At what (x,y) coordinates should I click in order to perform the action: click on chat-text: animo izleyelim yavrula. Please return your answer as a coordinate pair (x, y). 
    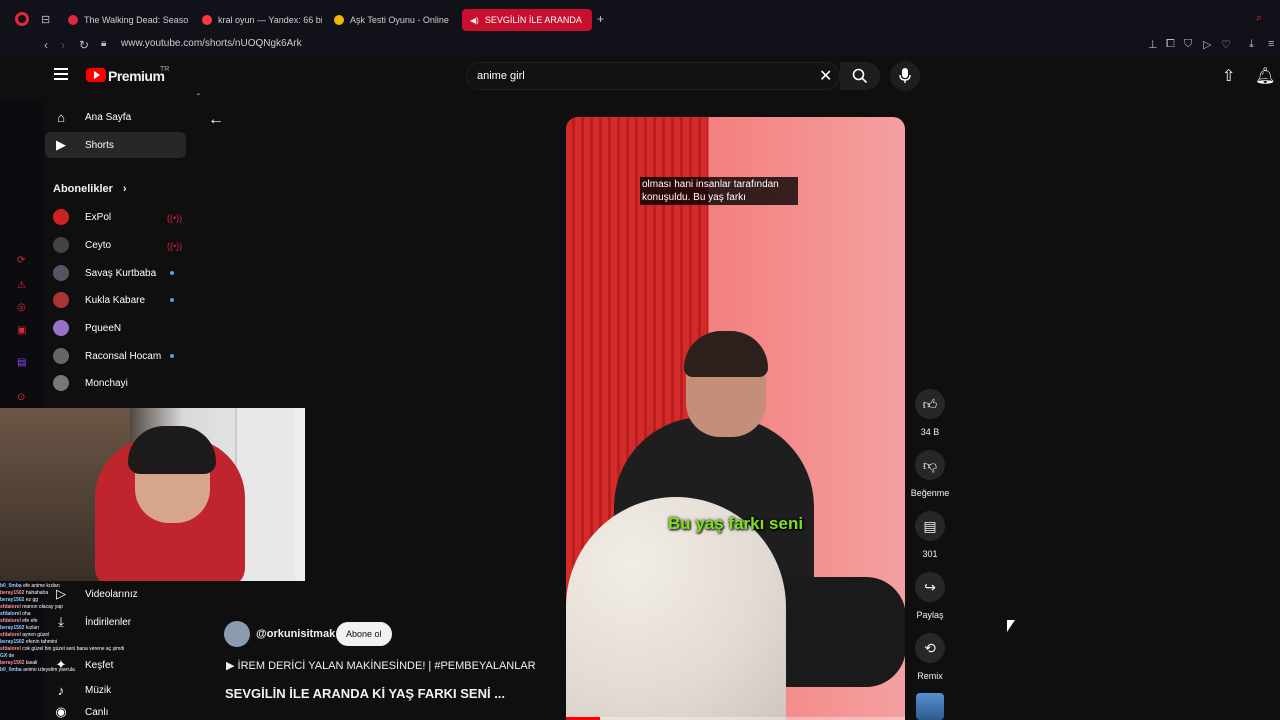
    Looking at the image, I should click on (49, 670).